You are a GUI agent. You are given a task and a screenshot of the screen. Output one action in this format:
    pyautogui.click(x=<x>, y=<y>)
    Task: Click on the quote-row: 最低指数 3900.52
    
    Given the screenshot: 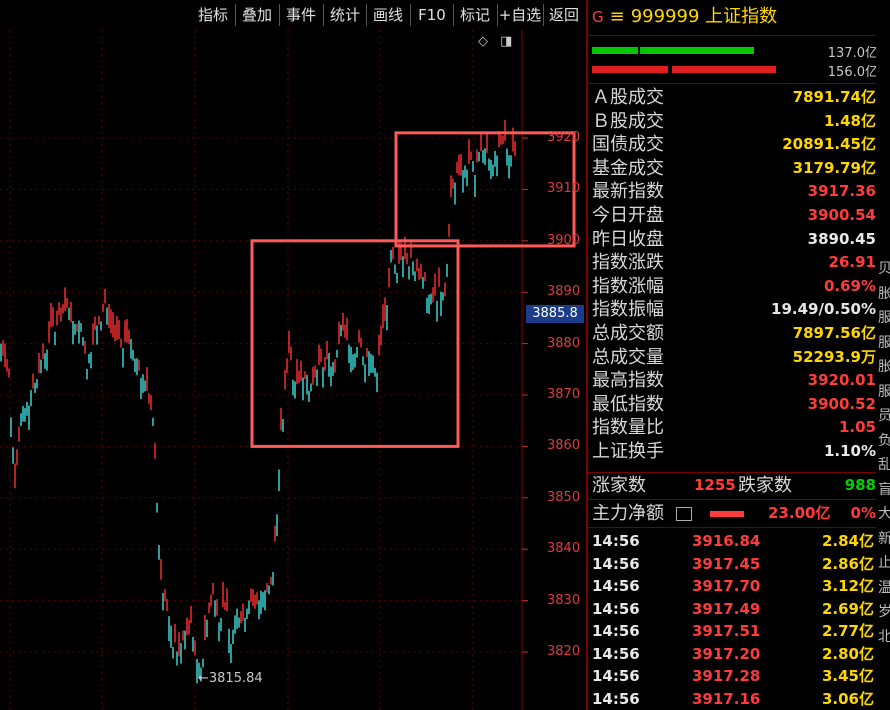 What is the action you would take?
    pyautogui.click(x=736, y=404)
    